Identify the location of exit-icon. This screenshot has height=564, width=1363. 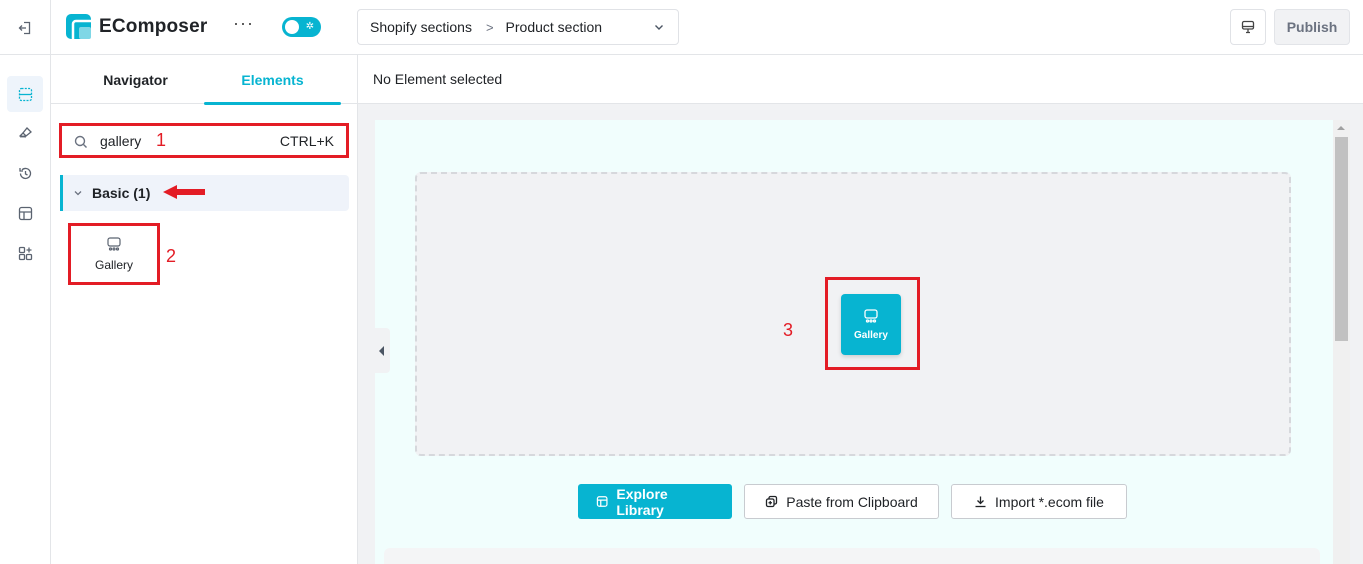
(24, 27).